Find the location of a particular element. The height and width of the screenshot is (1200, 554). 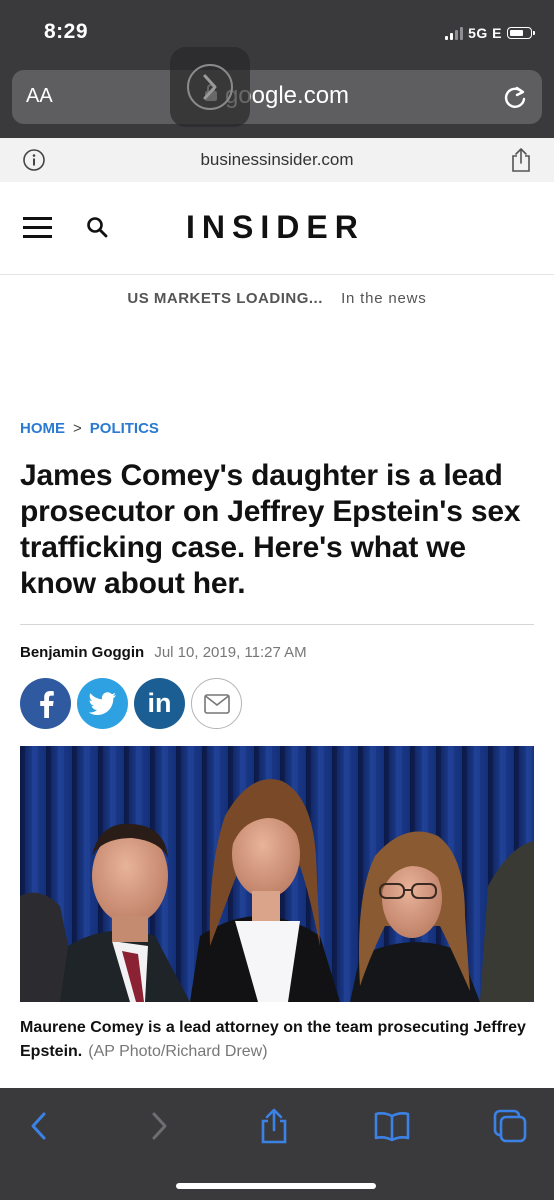

status-indicators: 5G E is located at coordinates (490, 33).